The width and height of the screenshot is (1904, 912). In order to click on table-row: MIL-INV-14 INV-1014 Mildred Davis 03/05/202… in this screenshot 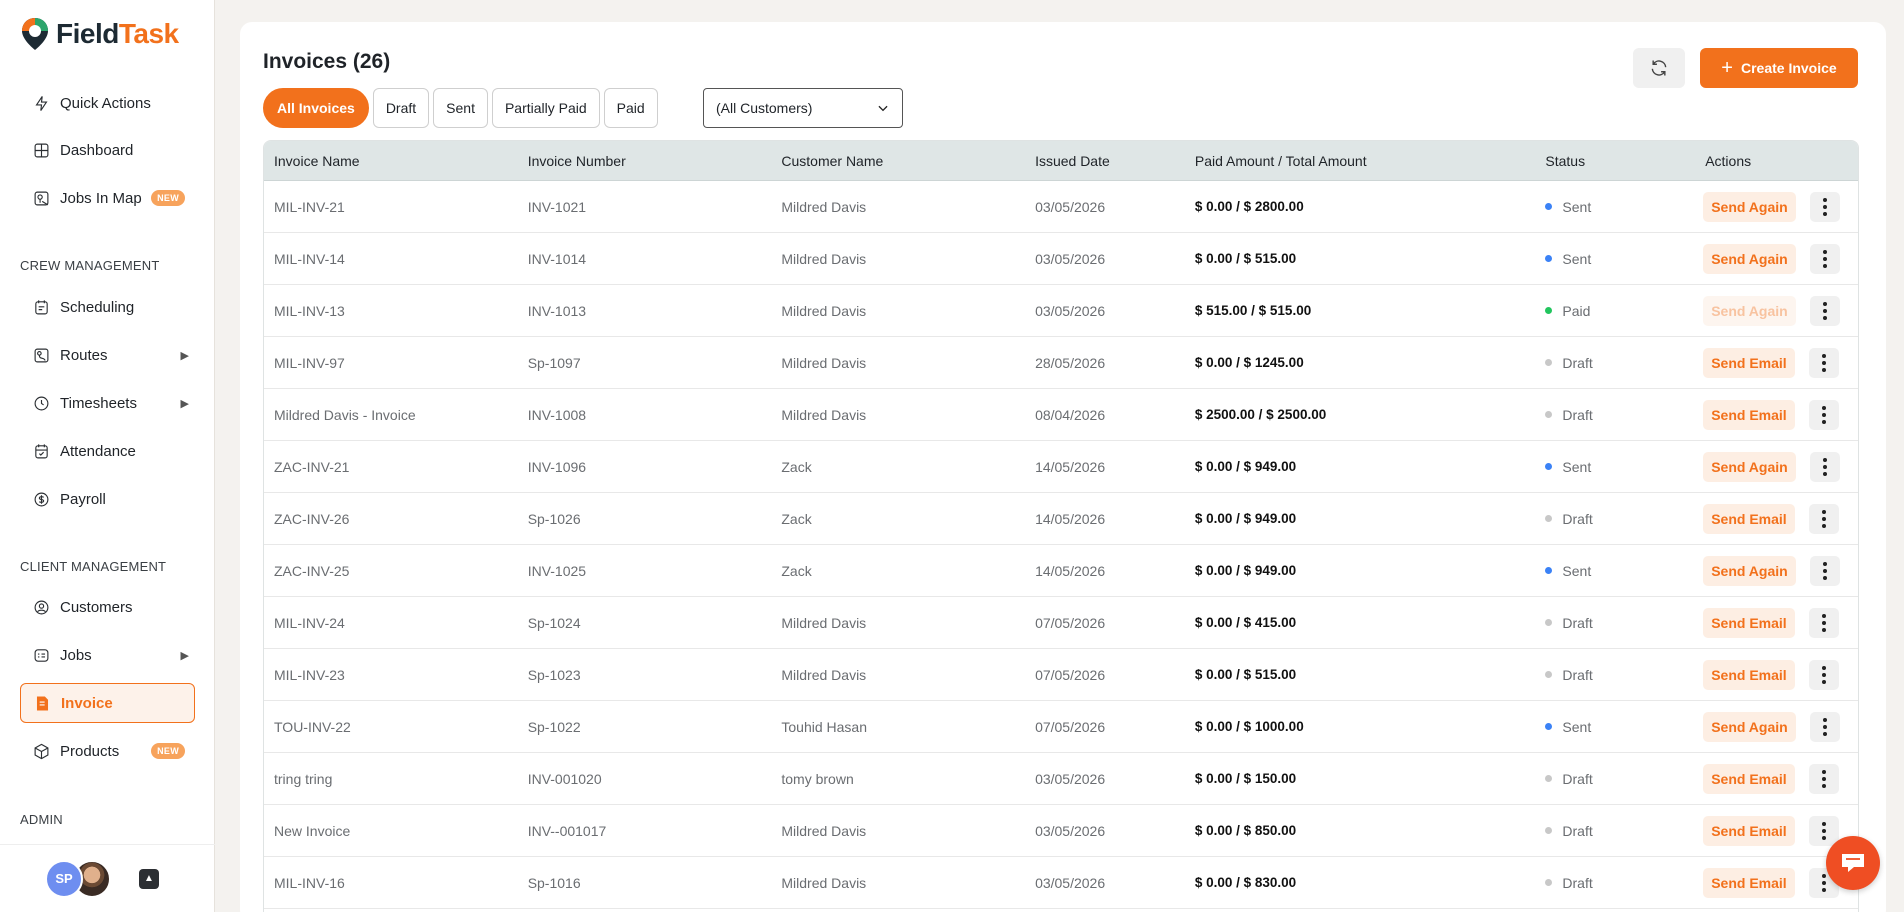, I will do `click(1061, 259)`.